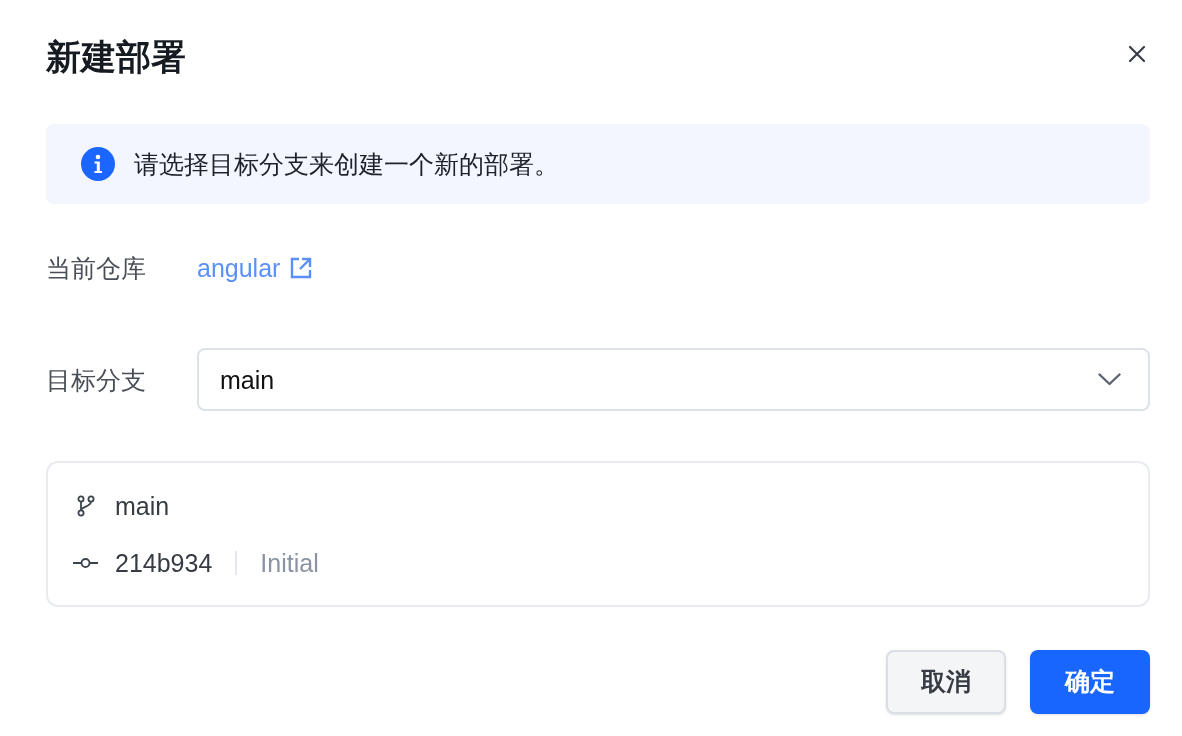 The width and height of the screenshot is (1182, 736). I want to click on close-icon, so click(1137, 54).